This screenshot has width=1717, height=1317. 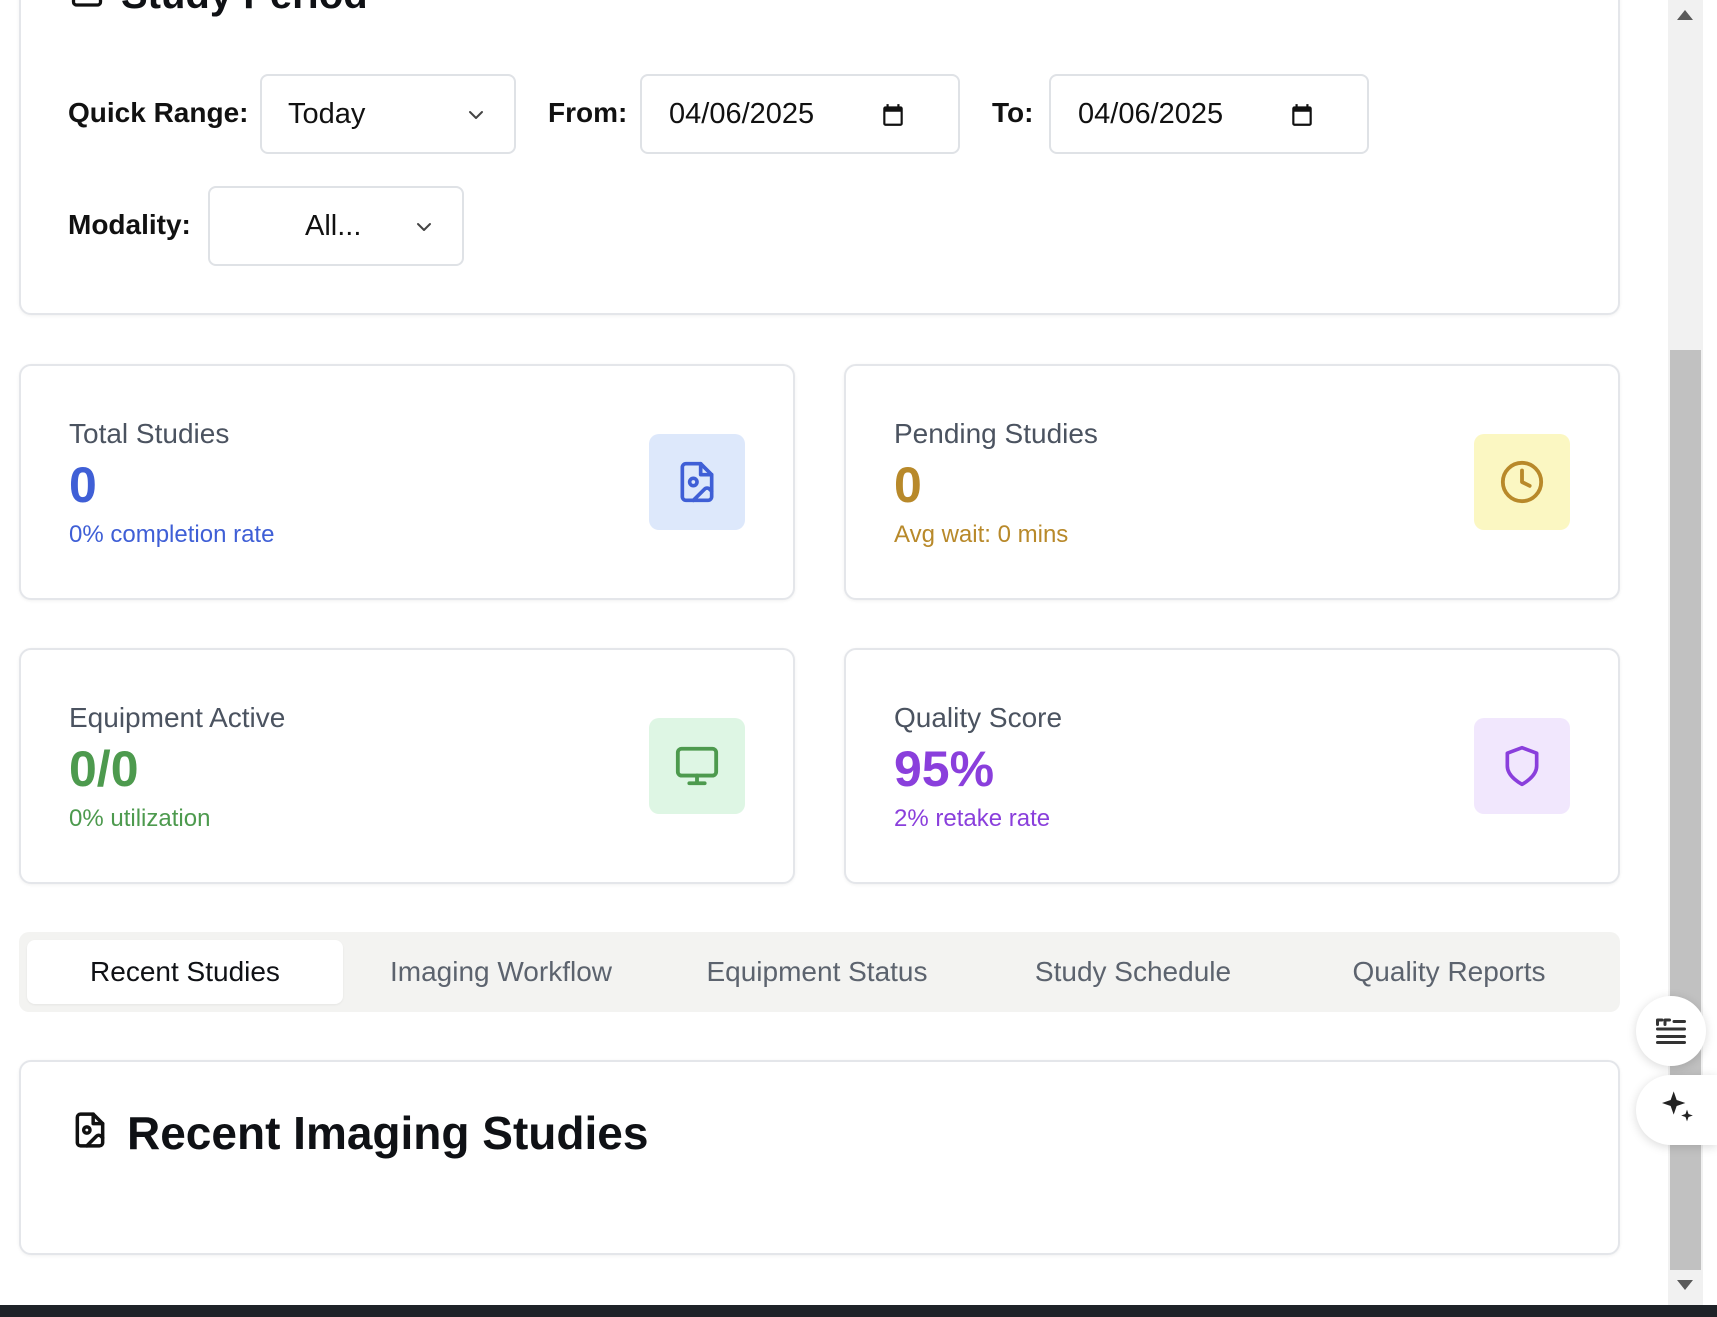 What do you see at coordinates (588, 112) in the screenshot?
I see `from-label: From:` at bounding box center [588, 112].